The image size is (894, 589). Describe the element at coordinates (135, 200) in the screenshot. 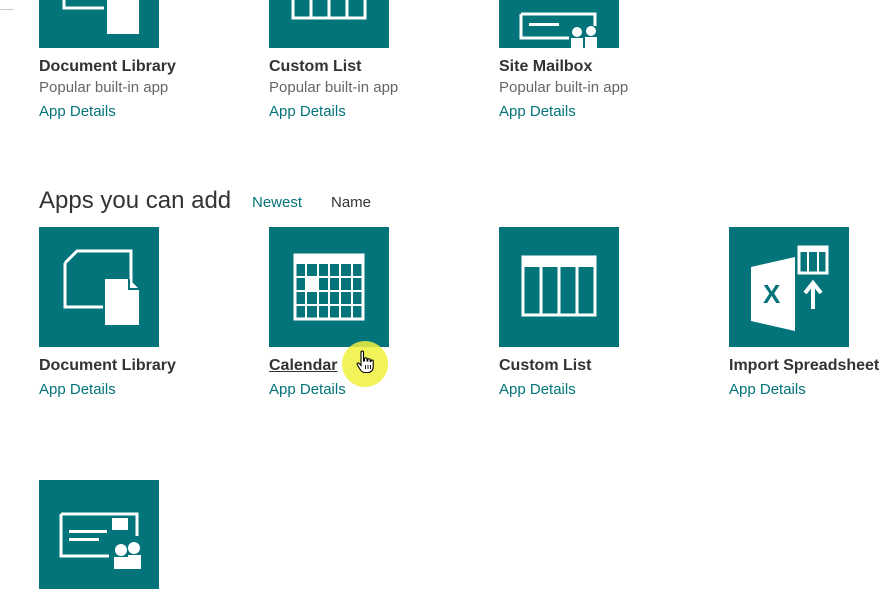

I see `section-heading: Apps you can add` at that location.